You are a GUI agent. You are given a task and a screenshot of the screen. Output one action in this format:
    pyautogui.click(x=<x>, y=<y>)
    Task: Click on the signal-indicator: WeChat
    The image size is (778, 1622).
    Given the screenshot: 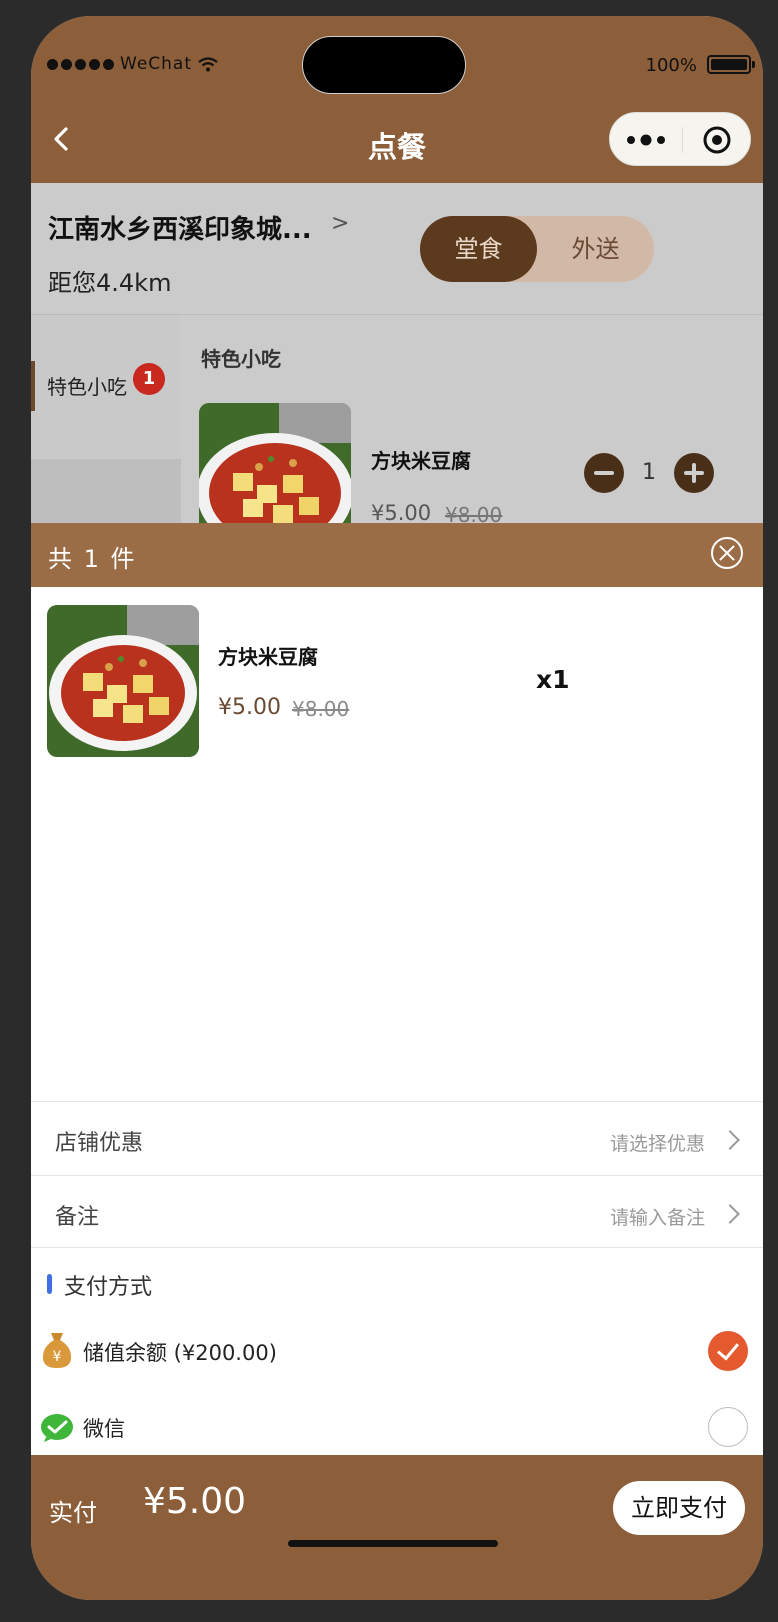 What is the action you would take?
    pyautogui.click(x=132, y=64)
    